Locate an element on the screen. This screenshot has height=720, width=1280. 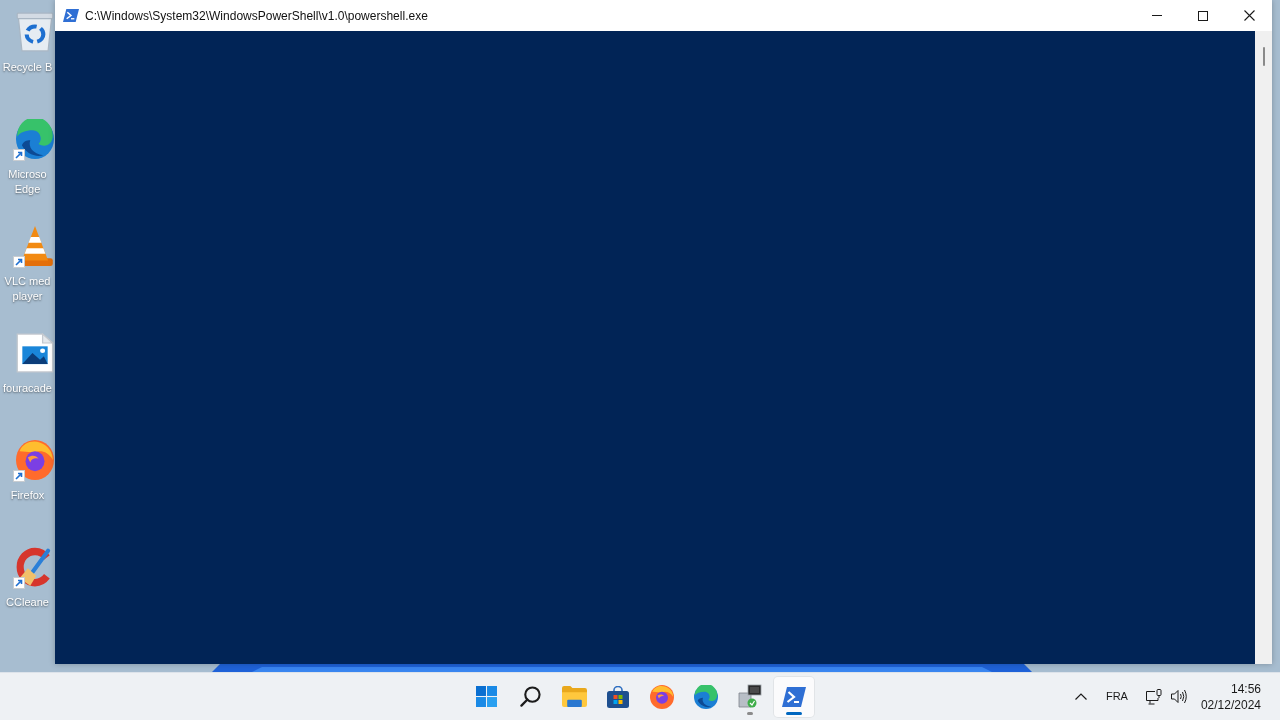
window-title: C:\Windows\System32\WindowsPowerShell\v1.0\powershell.exe is located at coordinates (256, 16).